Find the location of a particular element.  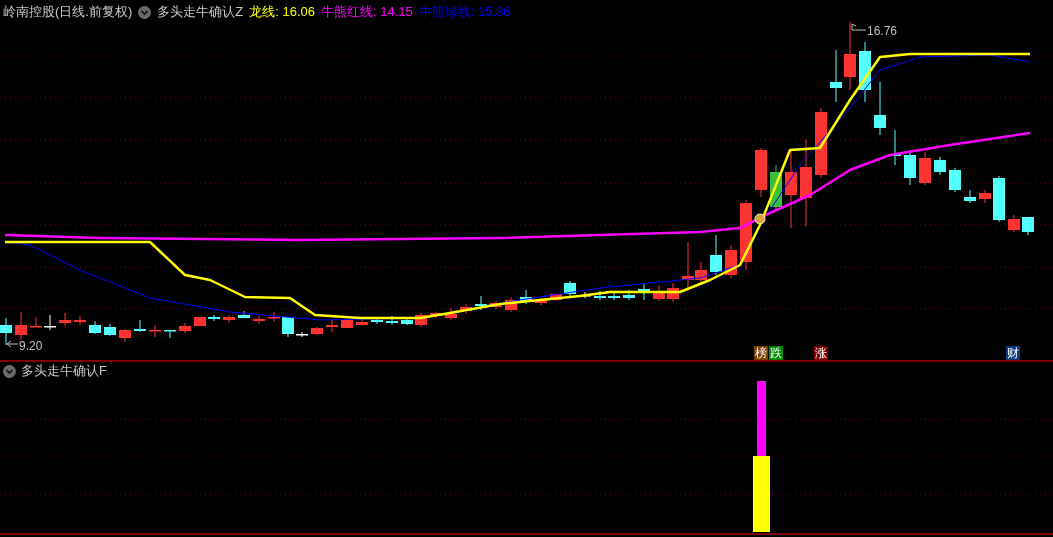

indicator-name: 多头走牛确认Z is located at coordinates (200, 12).